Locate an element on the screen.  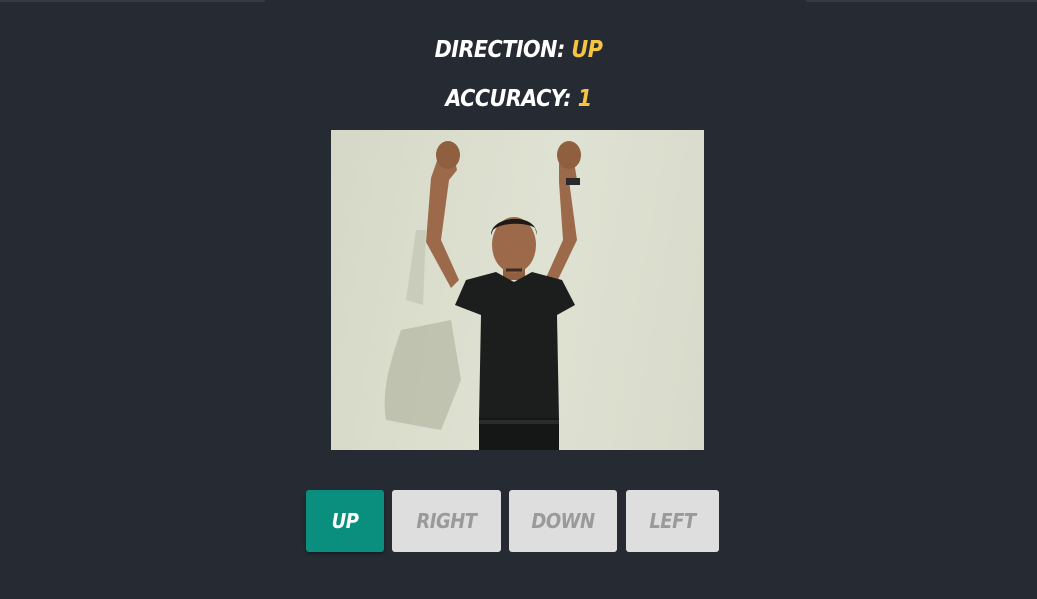
accuracy-readout: Accuracy: 1 is located at coordinates (518, 99).